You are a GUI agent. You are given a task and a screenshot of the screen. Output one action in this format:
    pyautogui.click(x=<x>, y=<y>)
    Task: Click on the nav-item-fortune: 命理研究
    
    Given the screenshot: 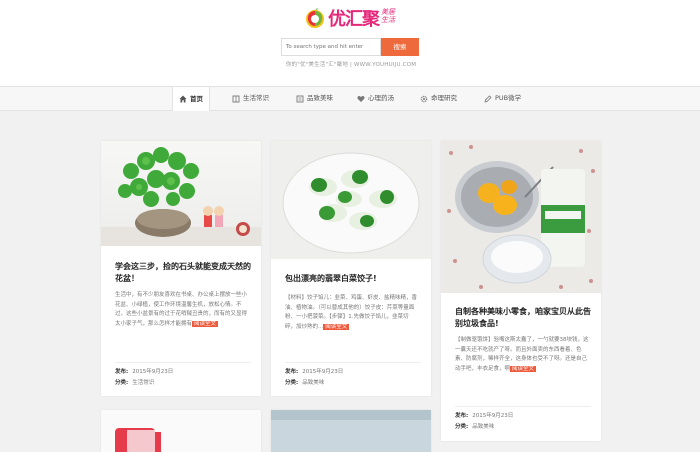 What is the action you would take?
    pyautogui.click(x=438, y=98)
    